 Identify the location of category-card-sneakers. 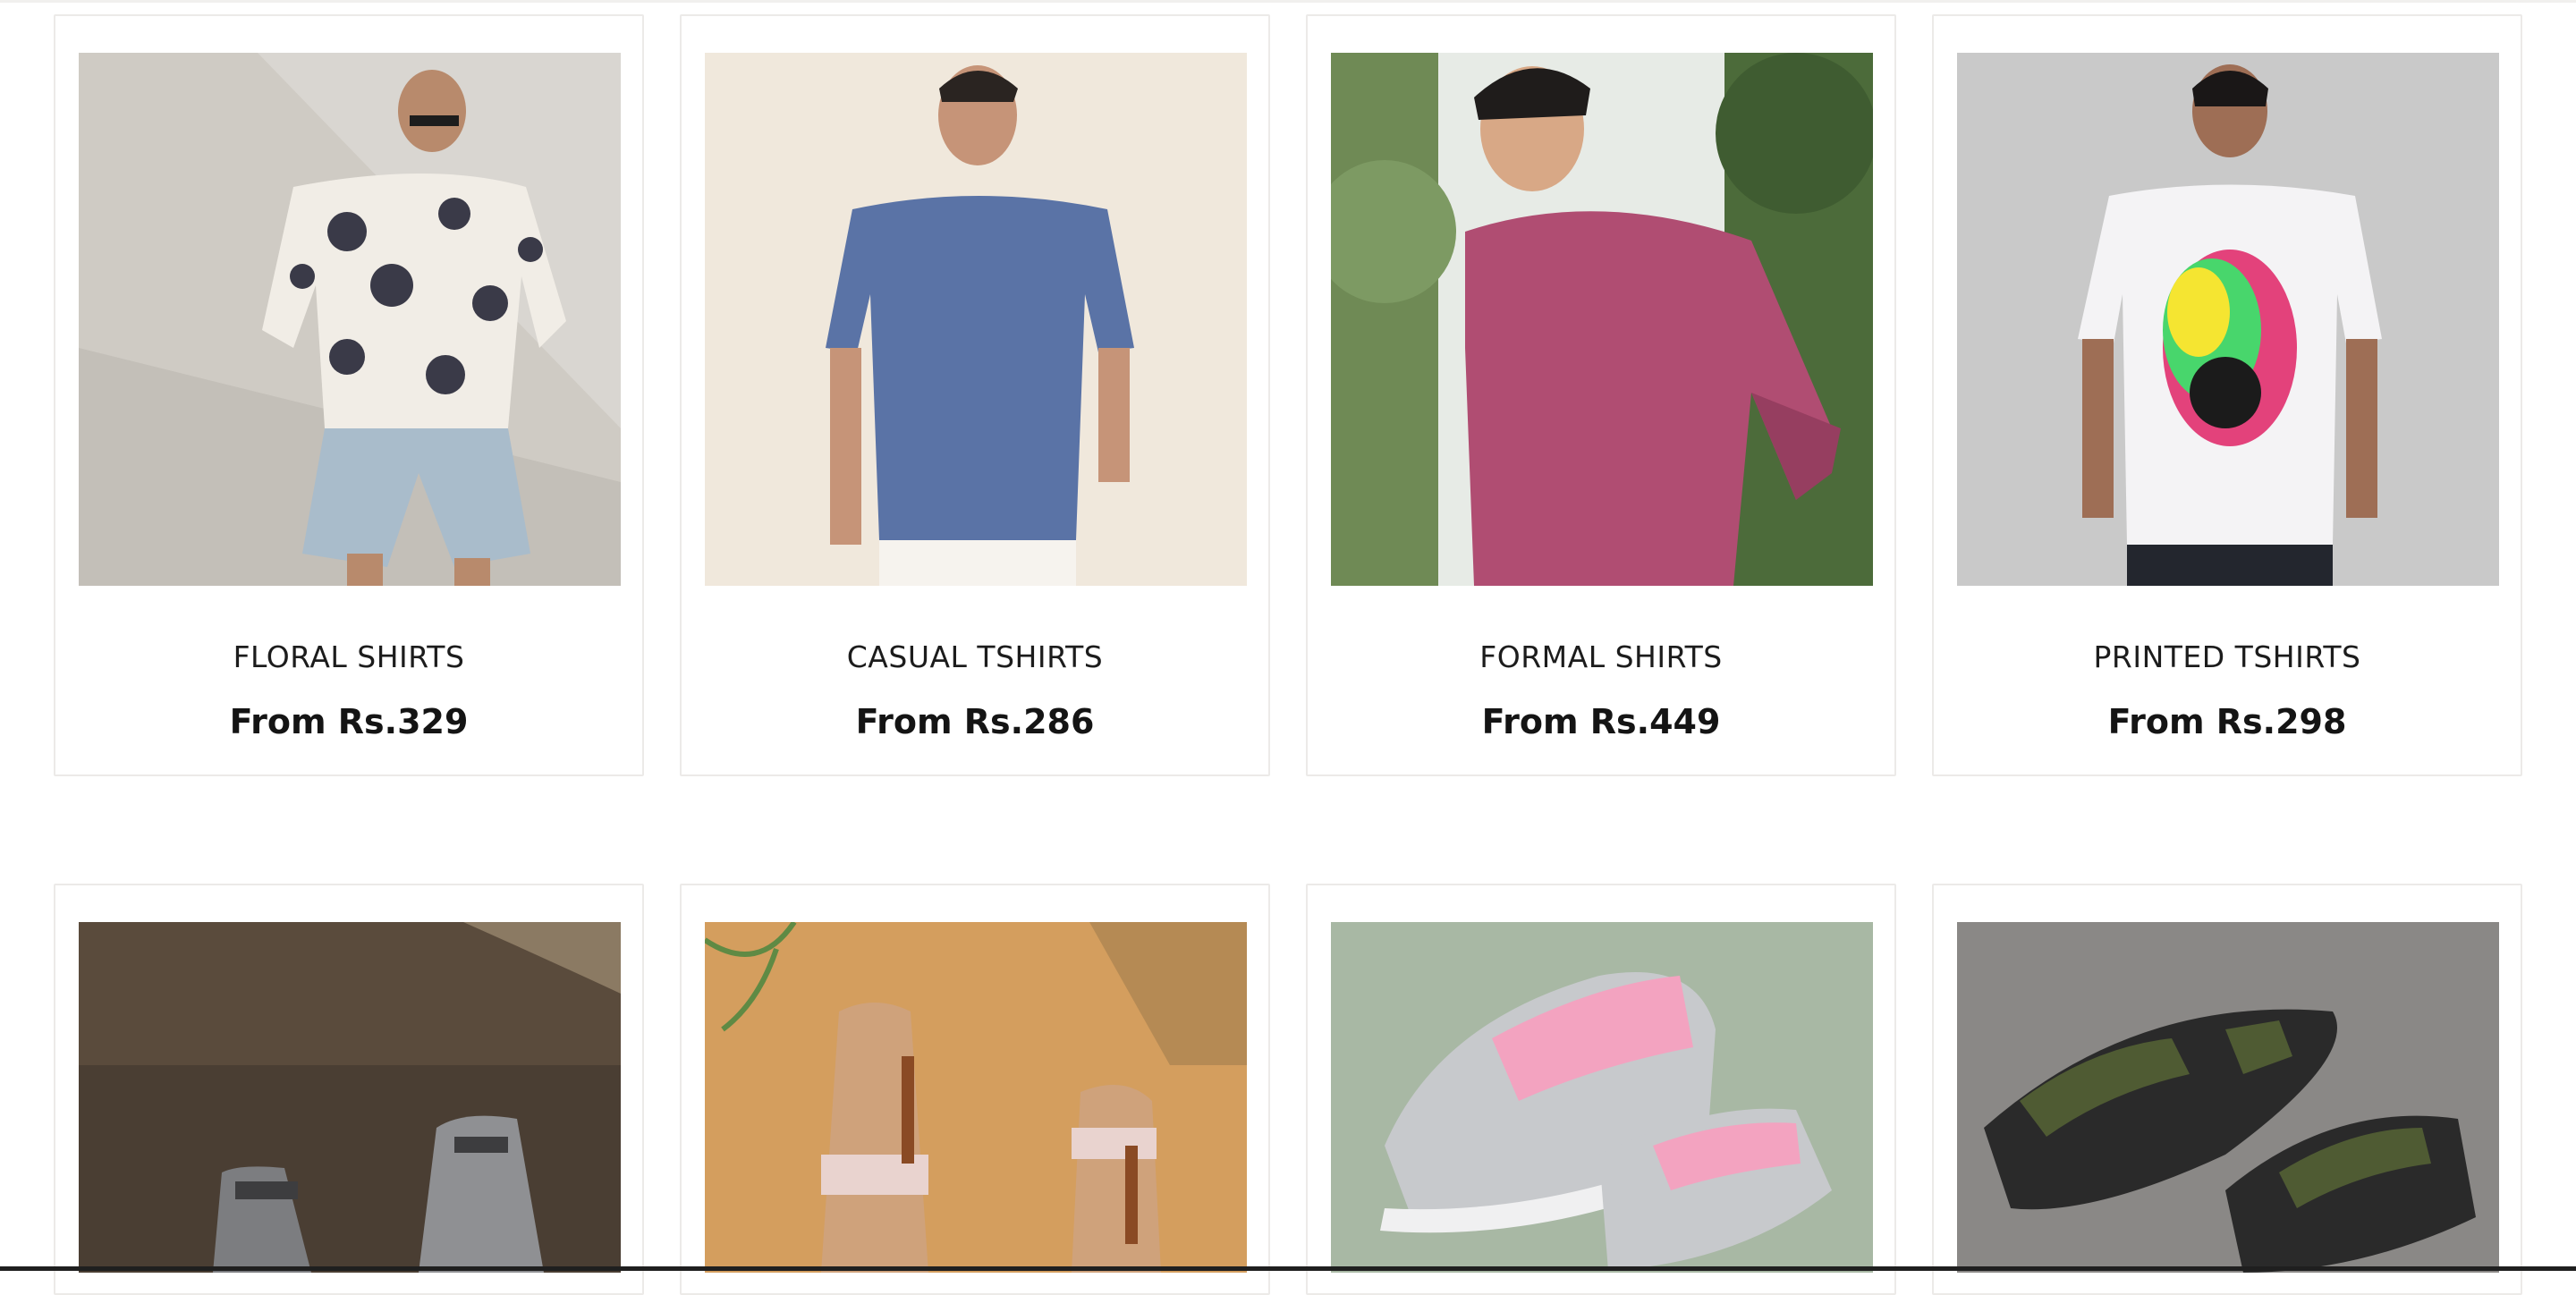
(349, 1089).